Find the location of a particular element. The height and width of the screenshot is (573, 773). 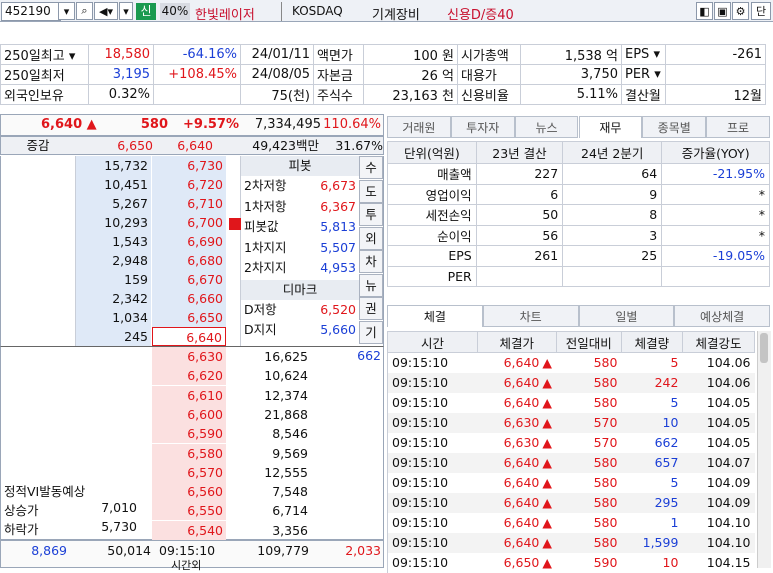

info-label: 250일최고 ▾ is located at coordinates (44, 54).